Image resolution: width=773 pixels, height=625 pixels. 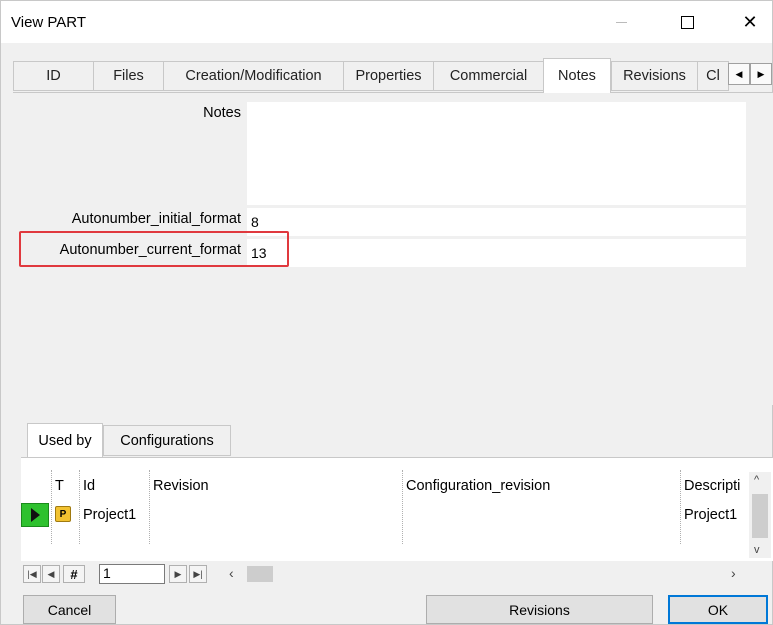 I want to click on scroll-down-icon: v, so click(x=757, y=550).